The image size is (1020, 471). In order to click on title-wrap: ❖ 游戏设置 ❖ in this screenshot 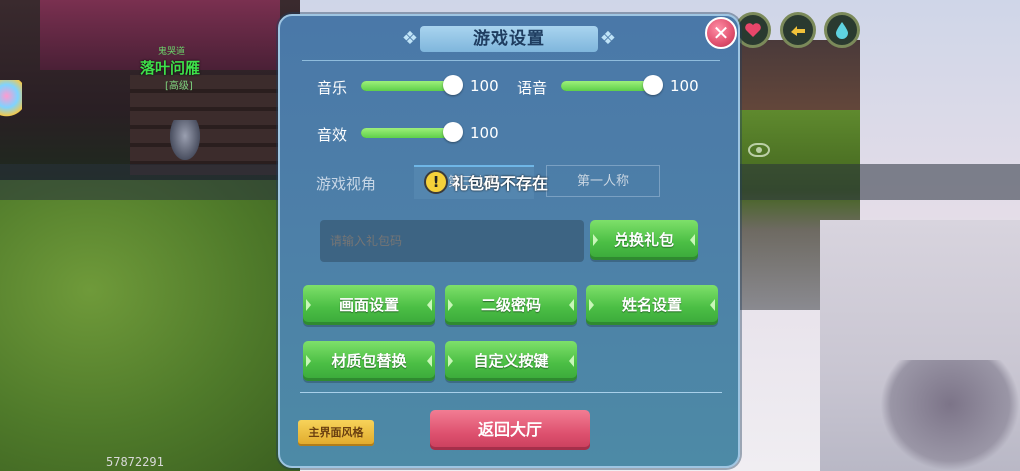, I will do `click(509, 39)`.